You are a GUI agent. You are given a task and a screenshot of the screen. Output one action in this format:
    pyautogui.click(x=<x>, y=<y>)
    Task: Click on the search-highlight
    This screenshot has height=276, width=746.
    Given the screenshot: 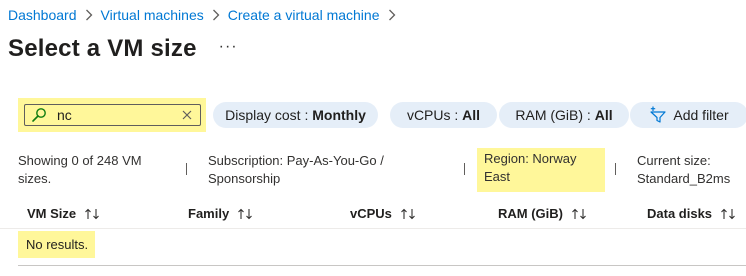 What is the action you would take?
    pyautogui.click(x=112, y=115)
    